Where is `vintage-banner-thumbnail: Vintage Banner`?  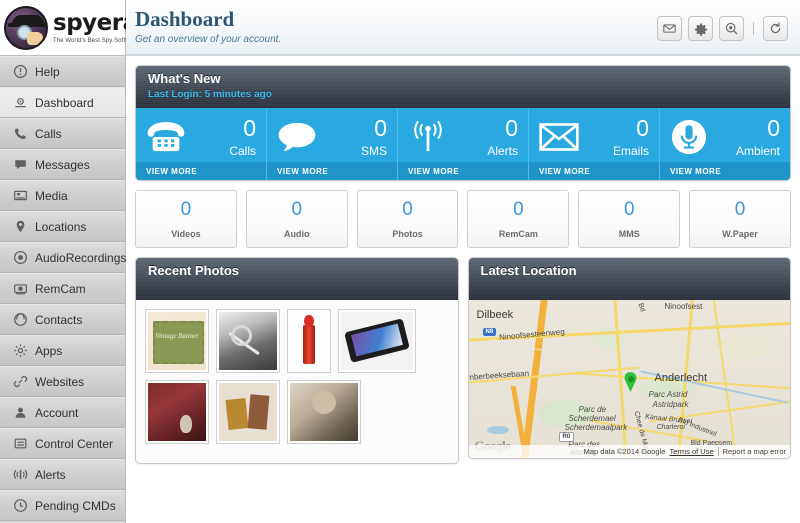 vintage-banner-thumbnail: Vintage Banner is located at coordinates (177, 341).